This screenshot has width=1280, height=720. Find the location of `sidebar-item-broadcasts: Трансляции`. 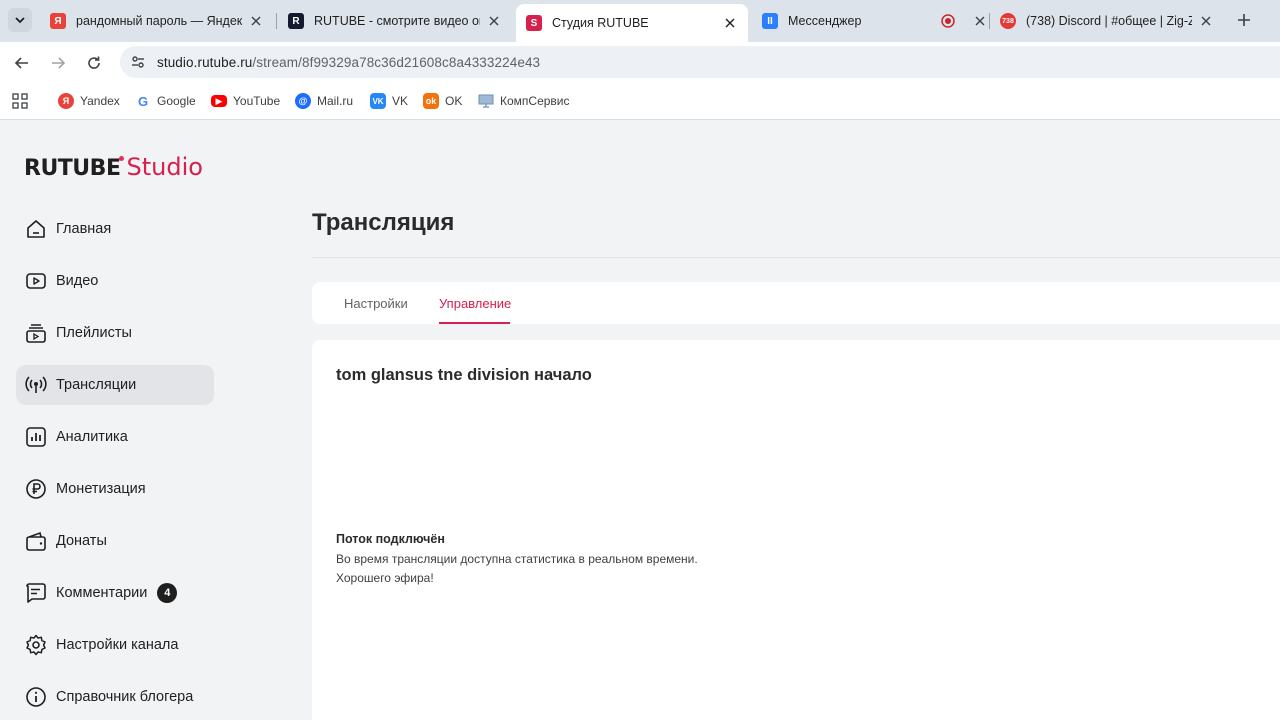

sidebar-item-broadcasts: Трансляции is located at coordinates (115, 385).